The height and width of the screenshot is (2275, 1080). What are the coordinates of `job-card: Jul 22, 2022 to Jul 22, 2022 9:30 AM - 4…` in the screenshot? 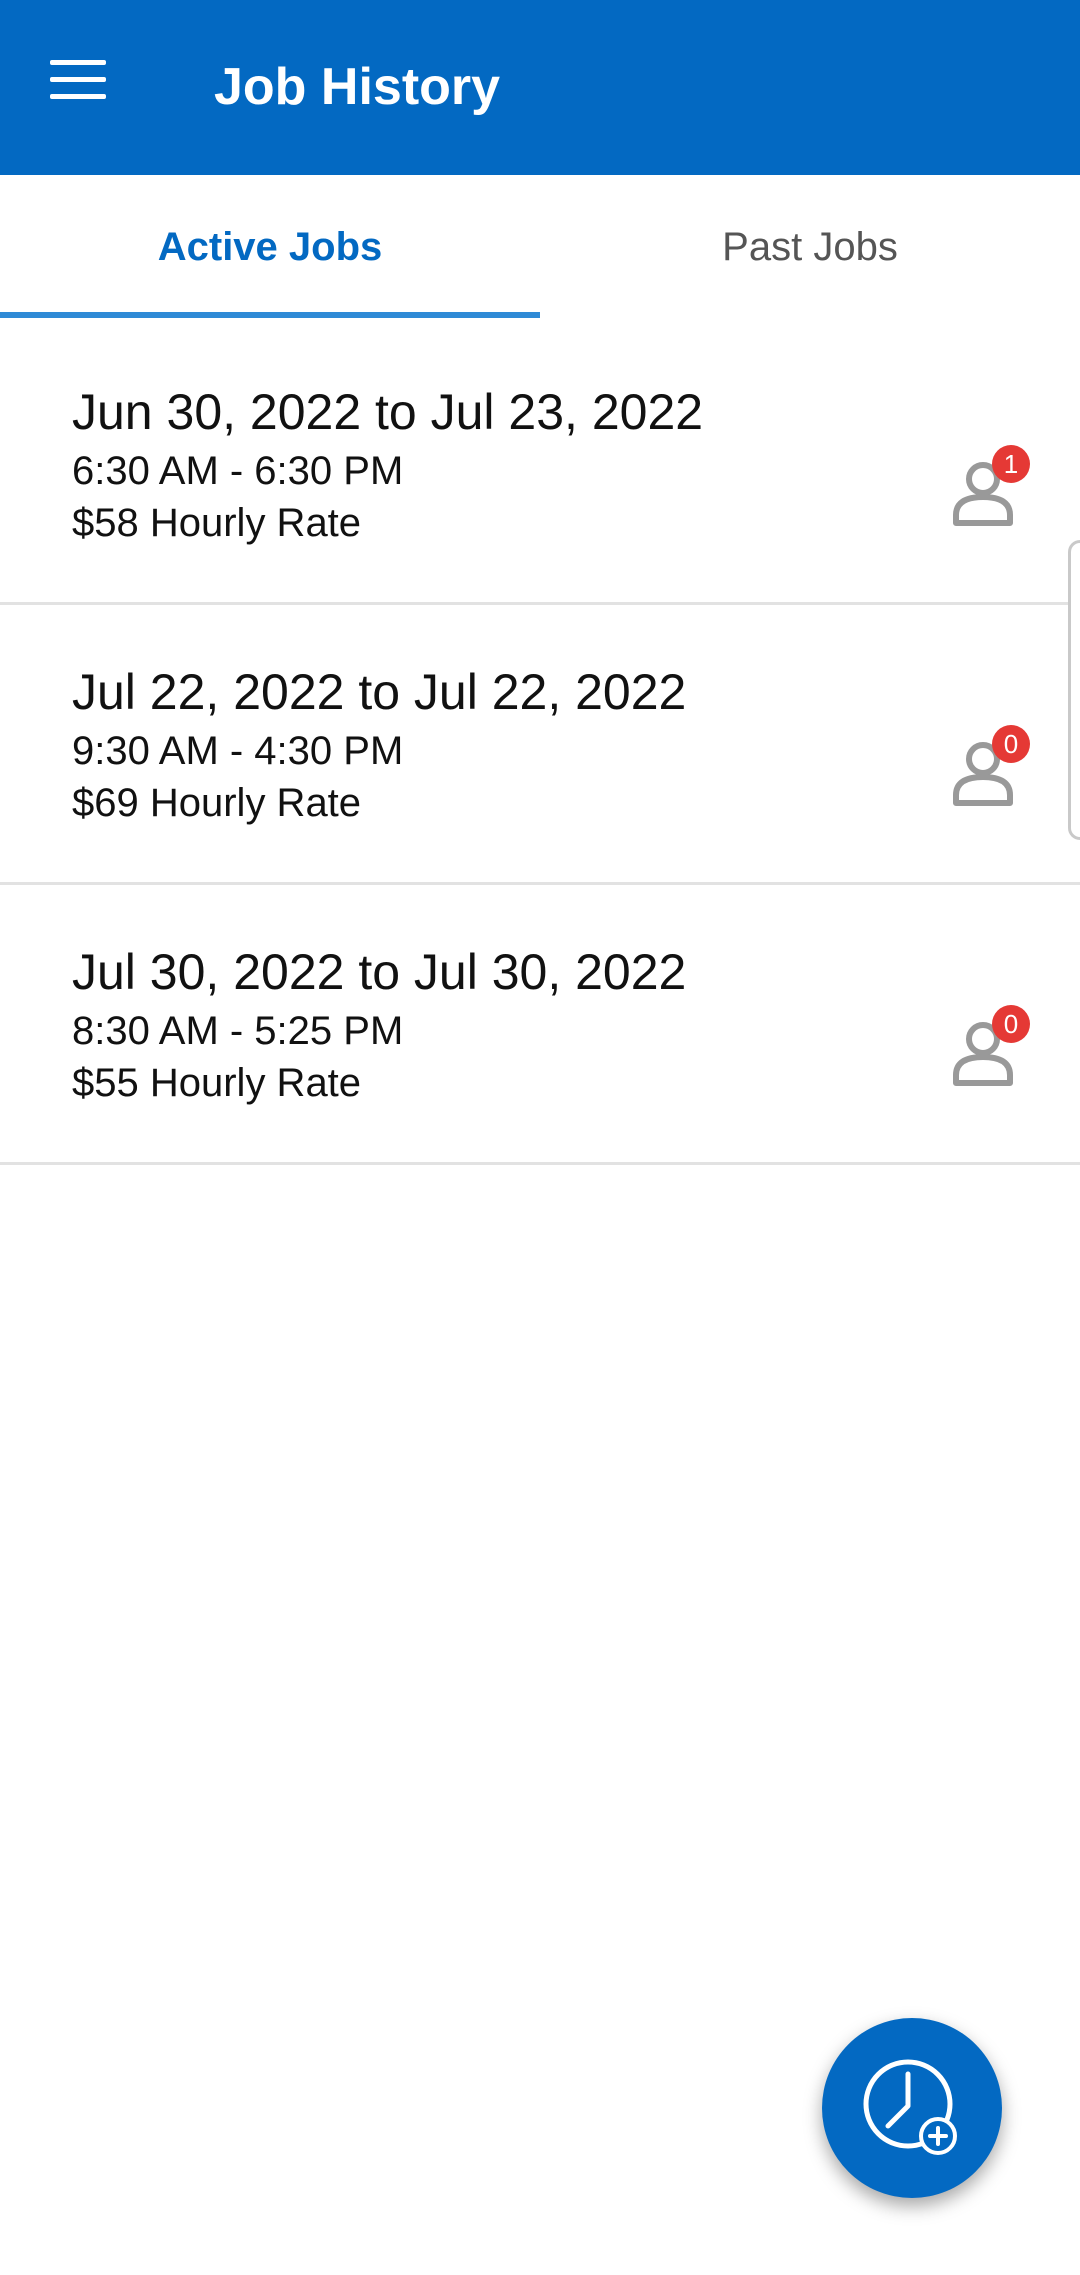 It's located at (540, 745).